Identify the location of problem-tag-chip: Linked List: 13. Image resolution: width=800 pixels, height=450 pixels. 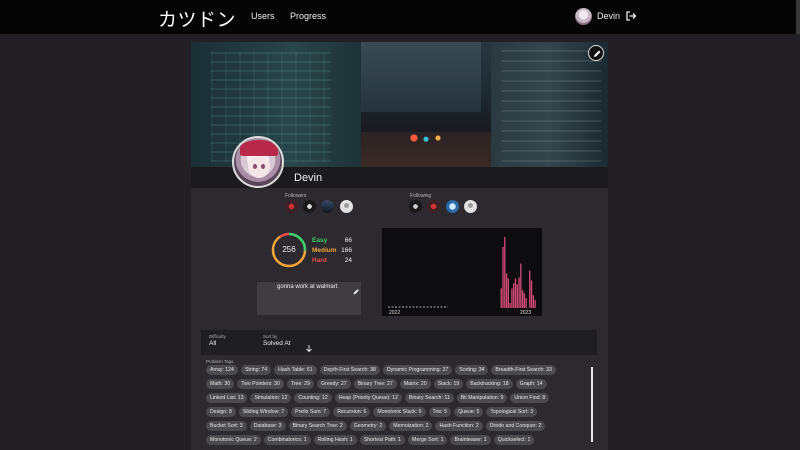
(227, 398).